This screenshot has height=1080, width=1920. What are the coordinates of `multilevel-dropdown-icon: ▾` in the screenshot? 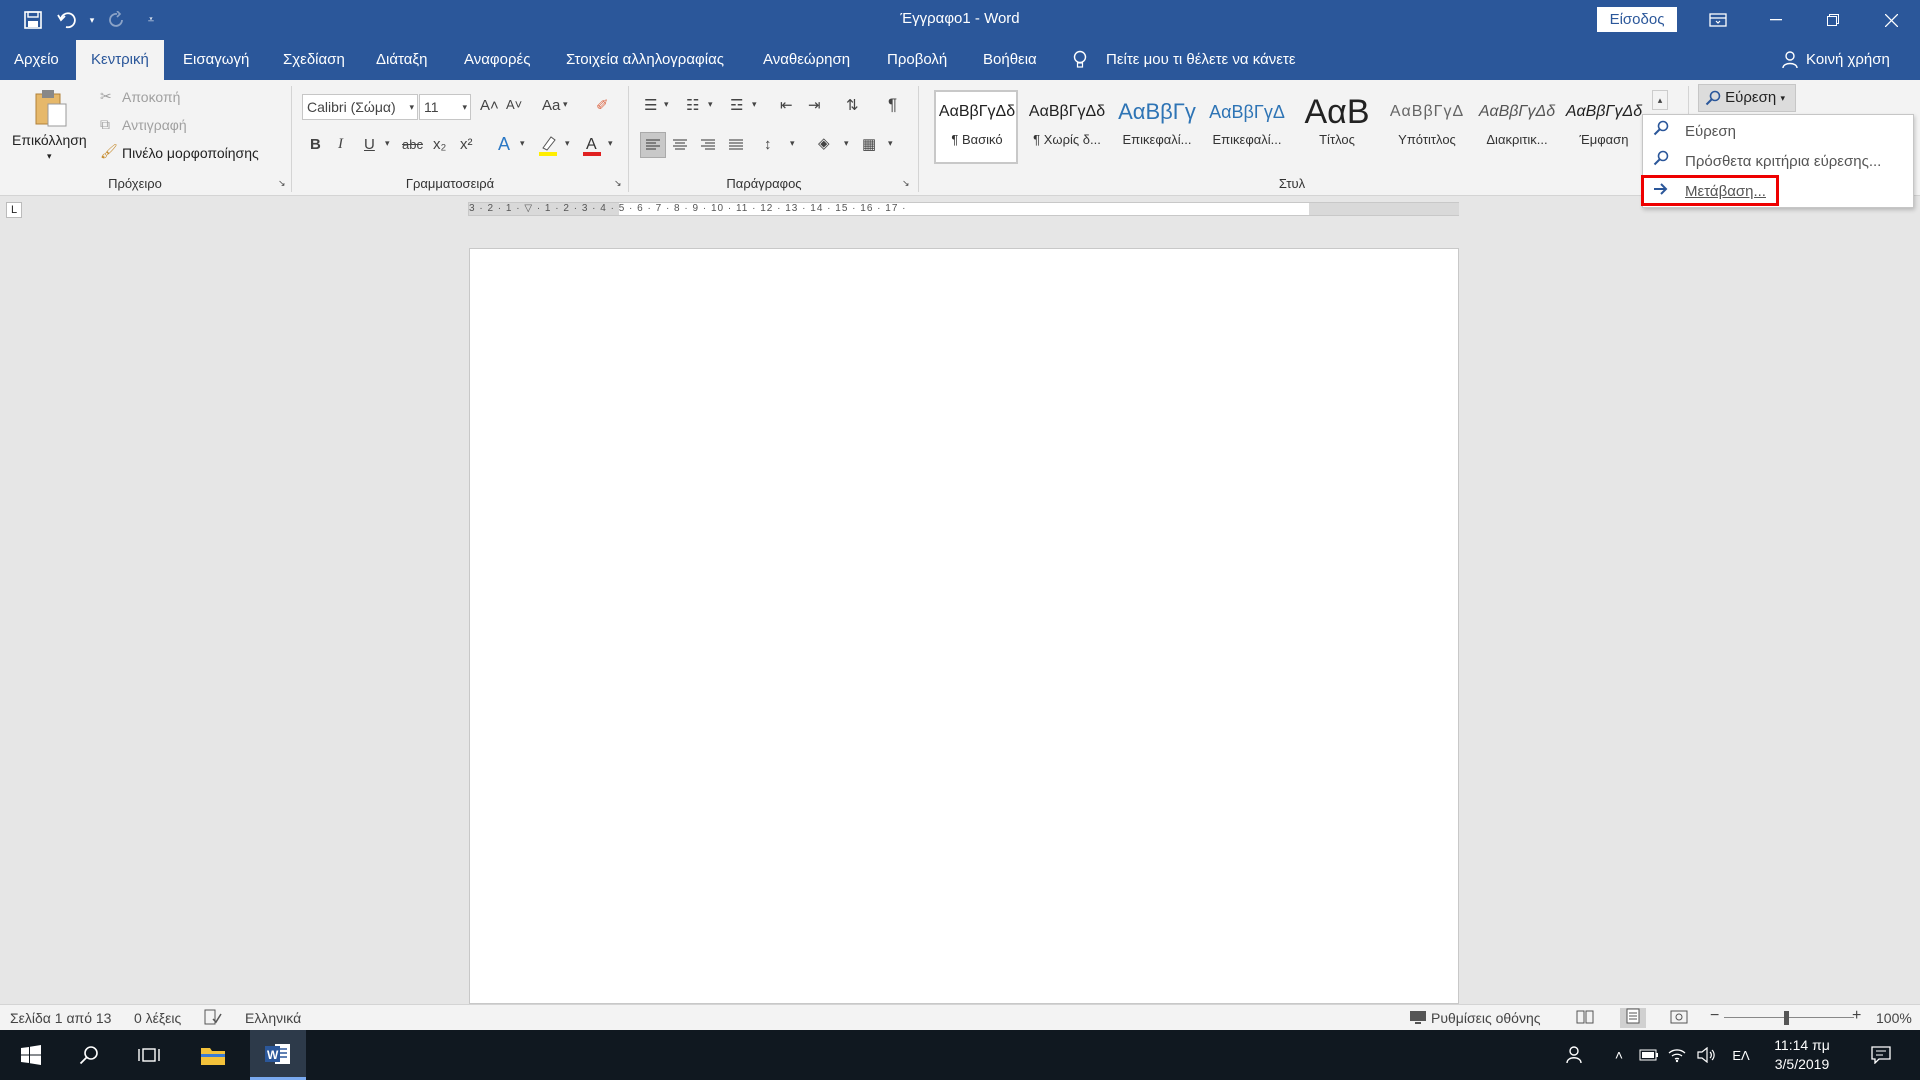 It's located at (754, 104).